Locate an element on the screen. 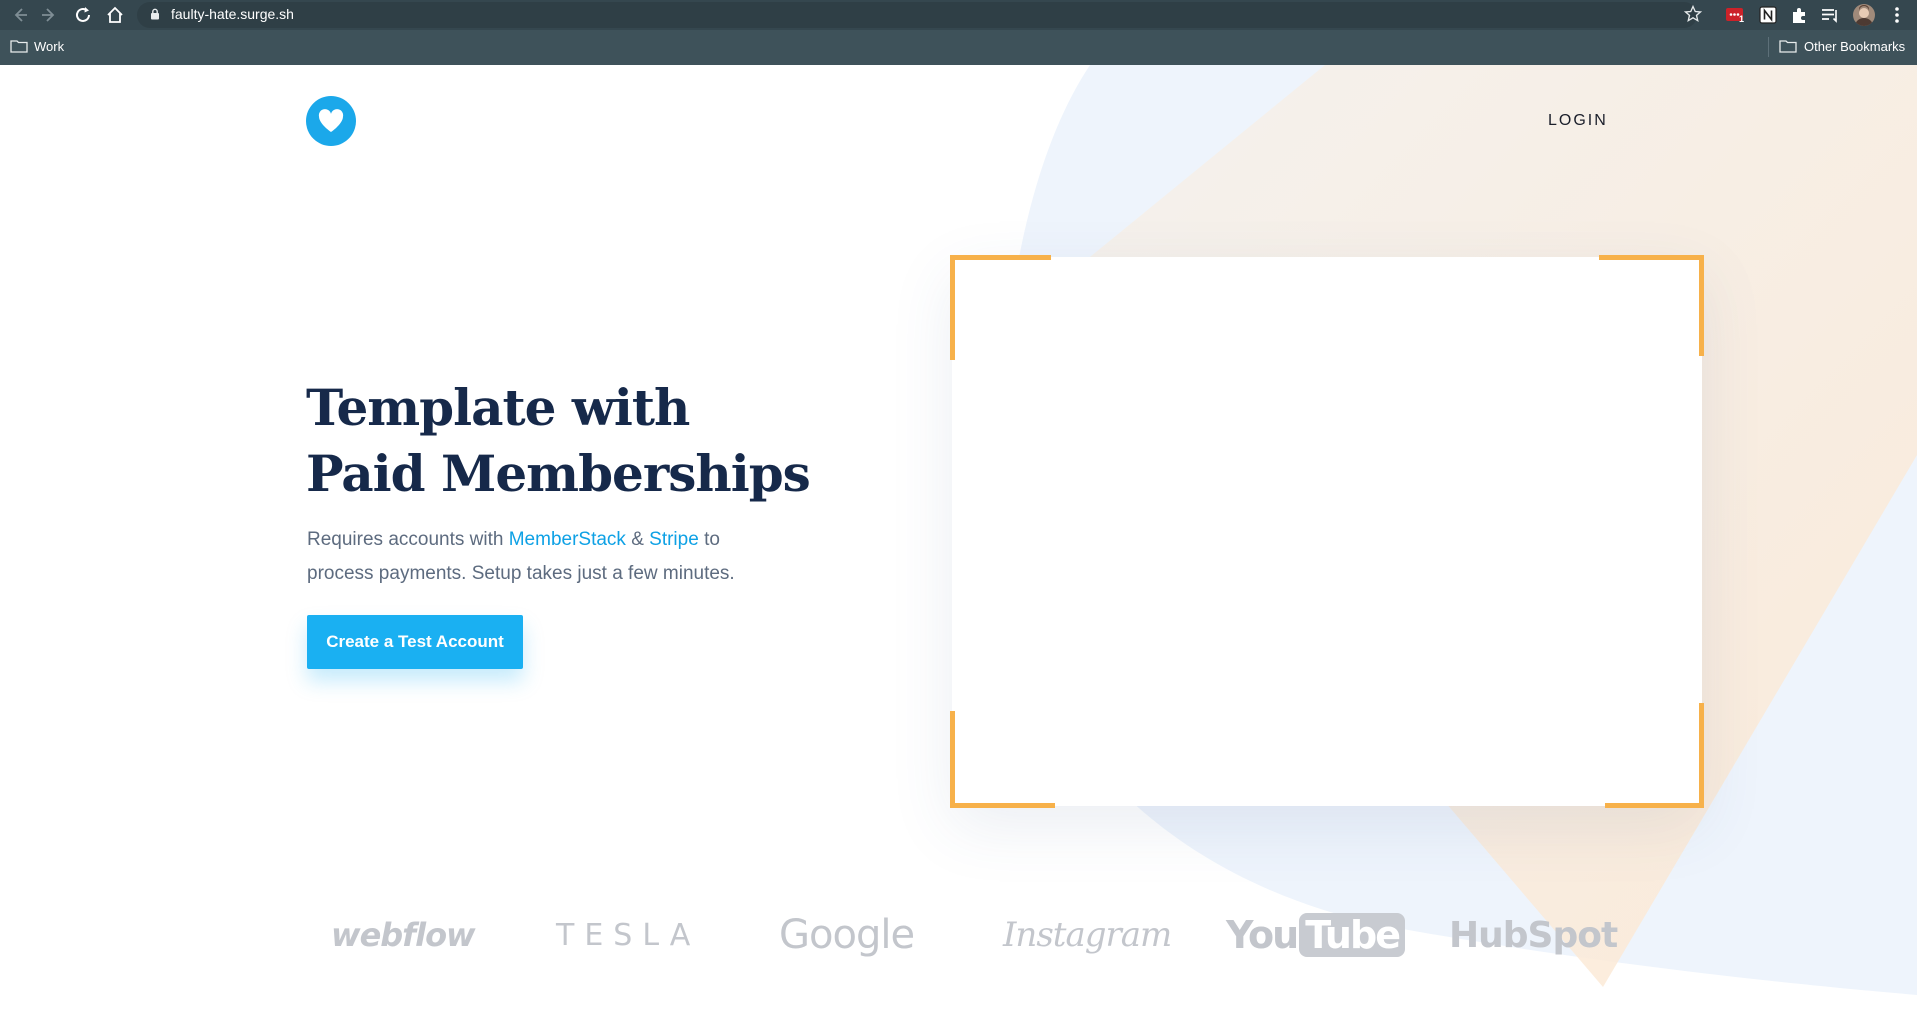 Image resolution: width=1917 pixels, height=1012 pixels. frame-corner-top-left is located at coordinates (1000, 307).